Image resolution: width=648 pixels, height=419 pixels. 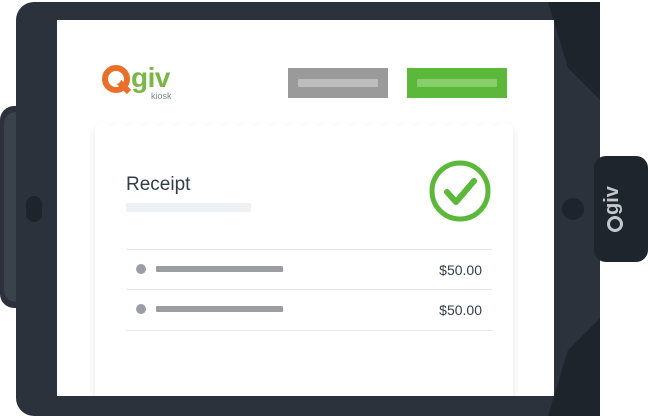 What do you see at coordinates (304, 126) in the screenshot?
I see `receipt-torn-edge` at bounding box center [304, 126].